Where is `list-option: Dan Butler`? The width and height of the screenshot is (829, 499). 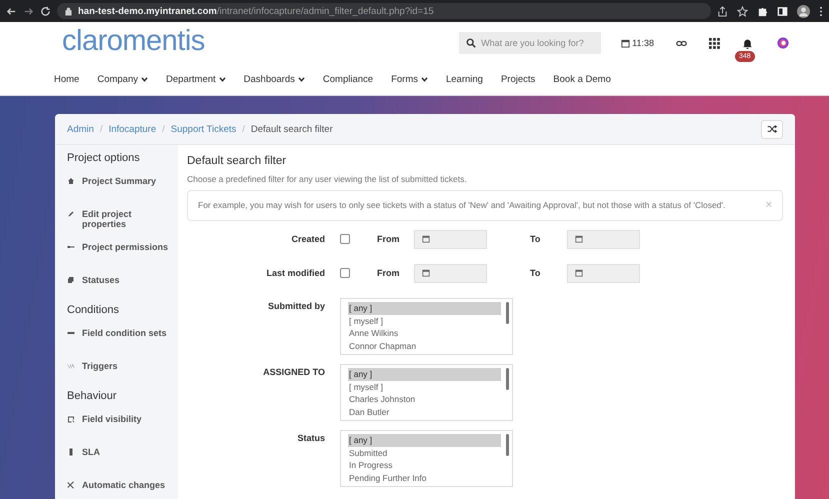
list-option: Dan Butler is located at coordinates (424, 412).